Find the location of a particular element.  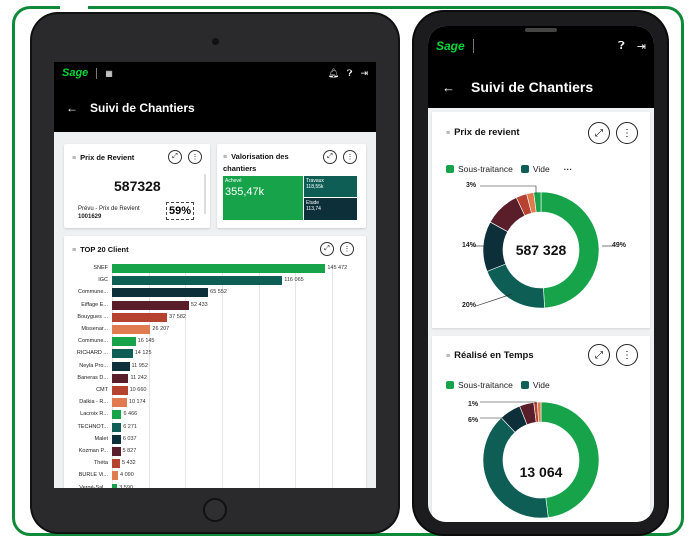

treemap-cell-etude: Etude 113,74 is located at coordinates (330, 209).